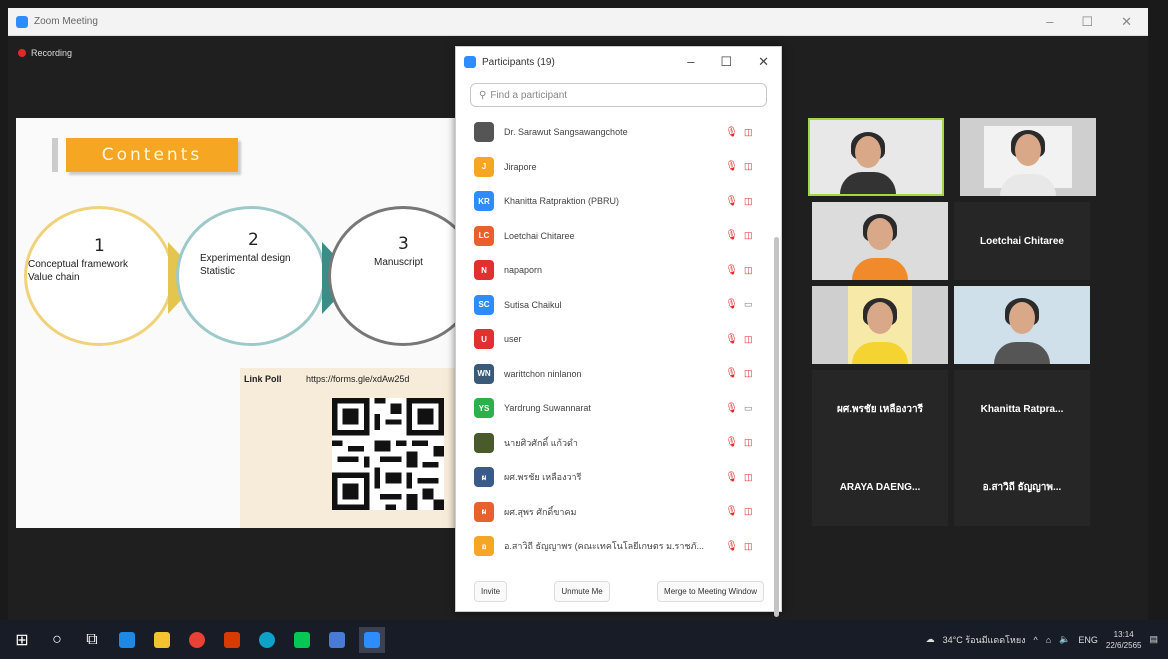 The width and height of the screenshot is (1168, 659). I want to click on participant-row: KR Khanitta Ratpraktion (PBRU) 🎙 ◫, so click(614, 201).